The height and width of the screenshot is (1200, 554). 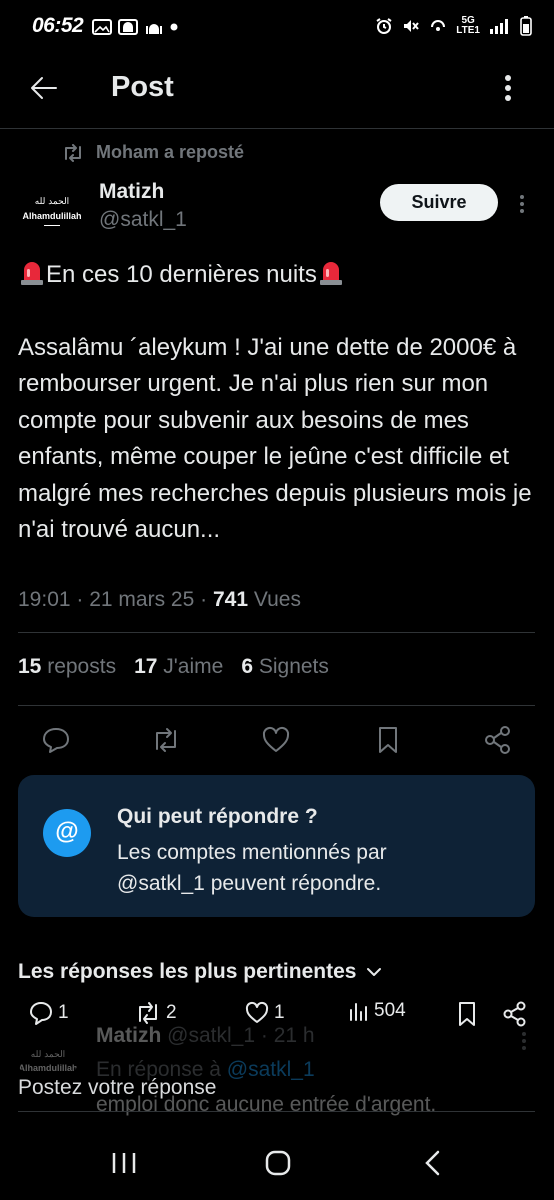 I want to click on tweet-more-button, so click(x=522, y=204).